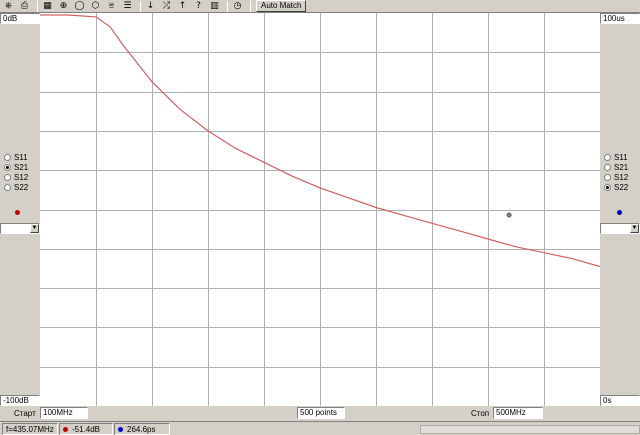  I want to click on status-magnitude: -51.4dB, so click(86, 429).